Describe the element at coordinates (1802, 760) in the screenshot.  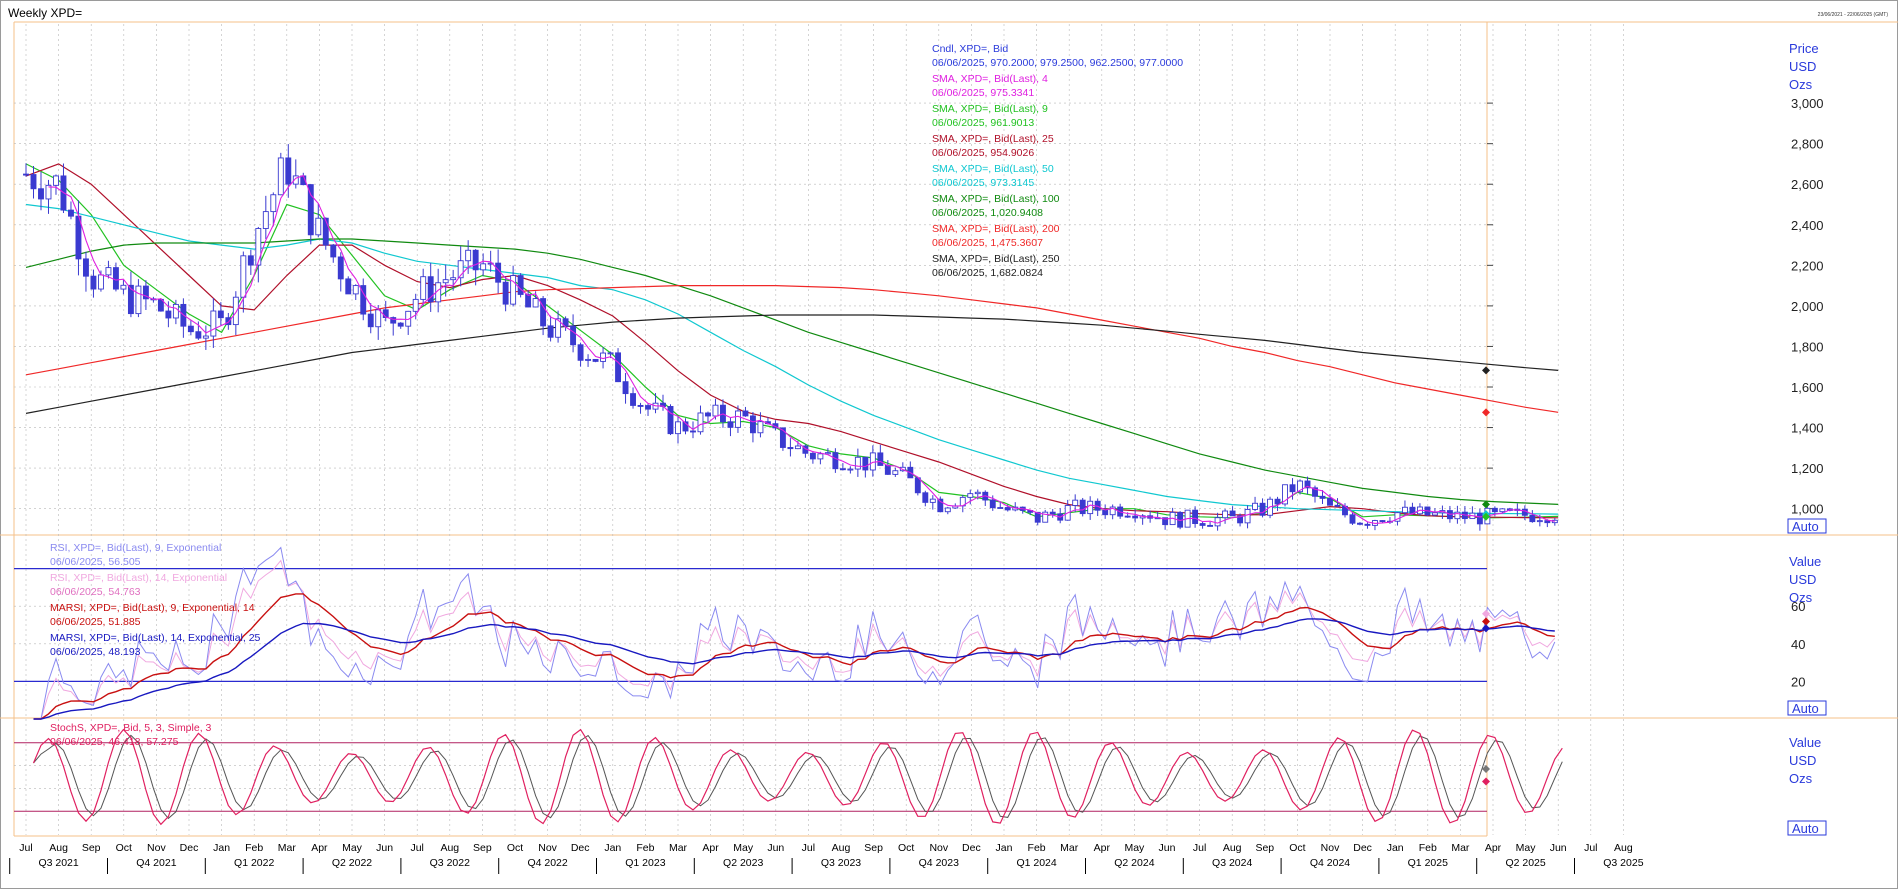
I see `stoch-axis-title: USD` at that location.